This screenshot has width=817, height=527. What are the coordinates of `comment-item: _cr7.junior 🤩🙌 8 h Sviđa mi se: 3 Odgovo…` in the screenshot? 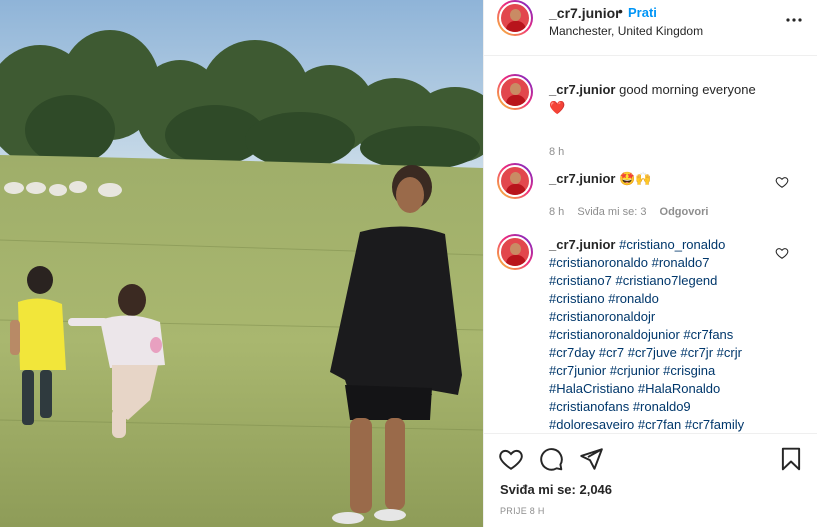 It's located at (650, 193).